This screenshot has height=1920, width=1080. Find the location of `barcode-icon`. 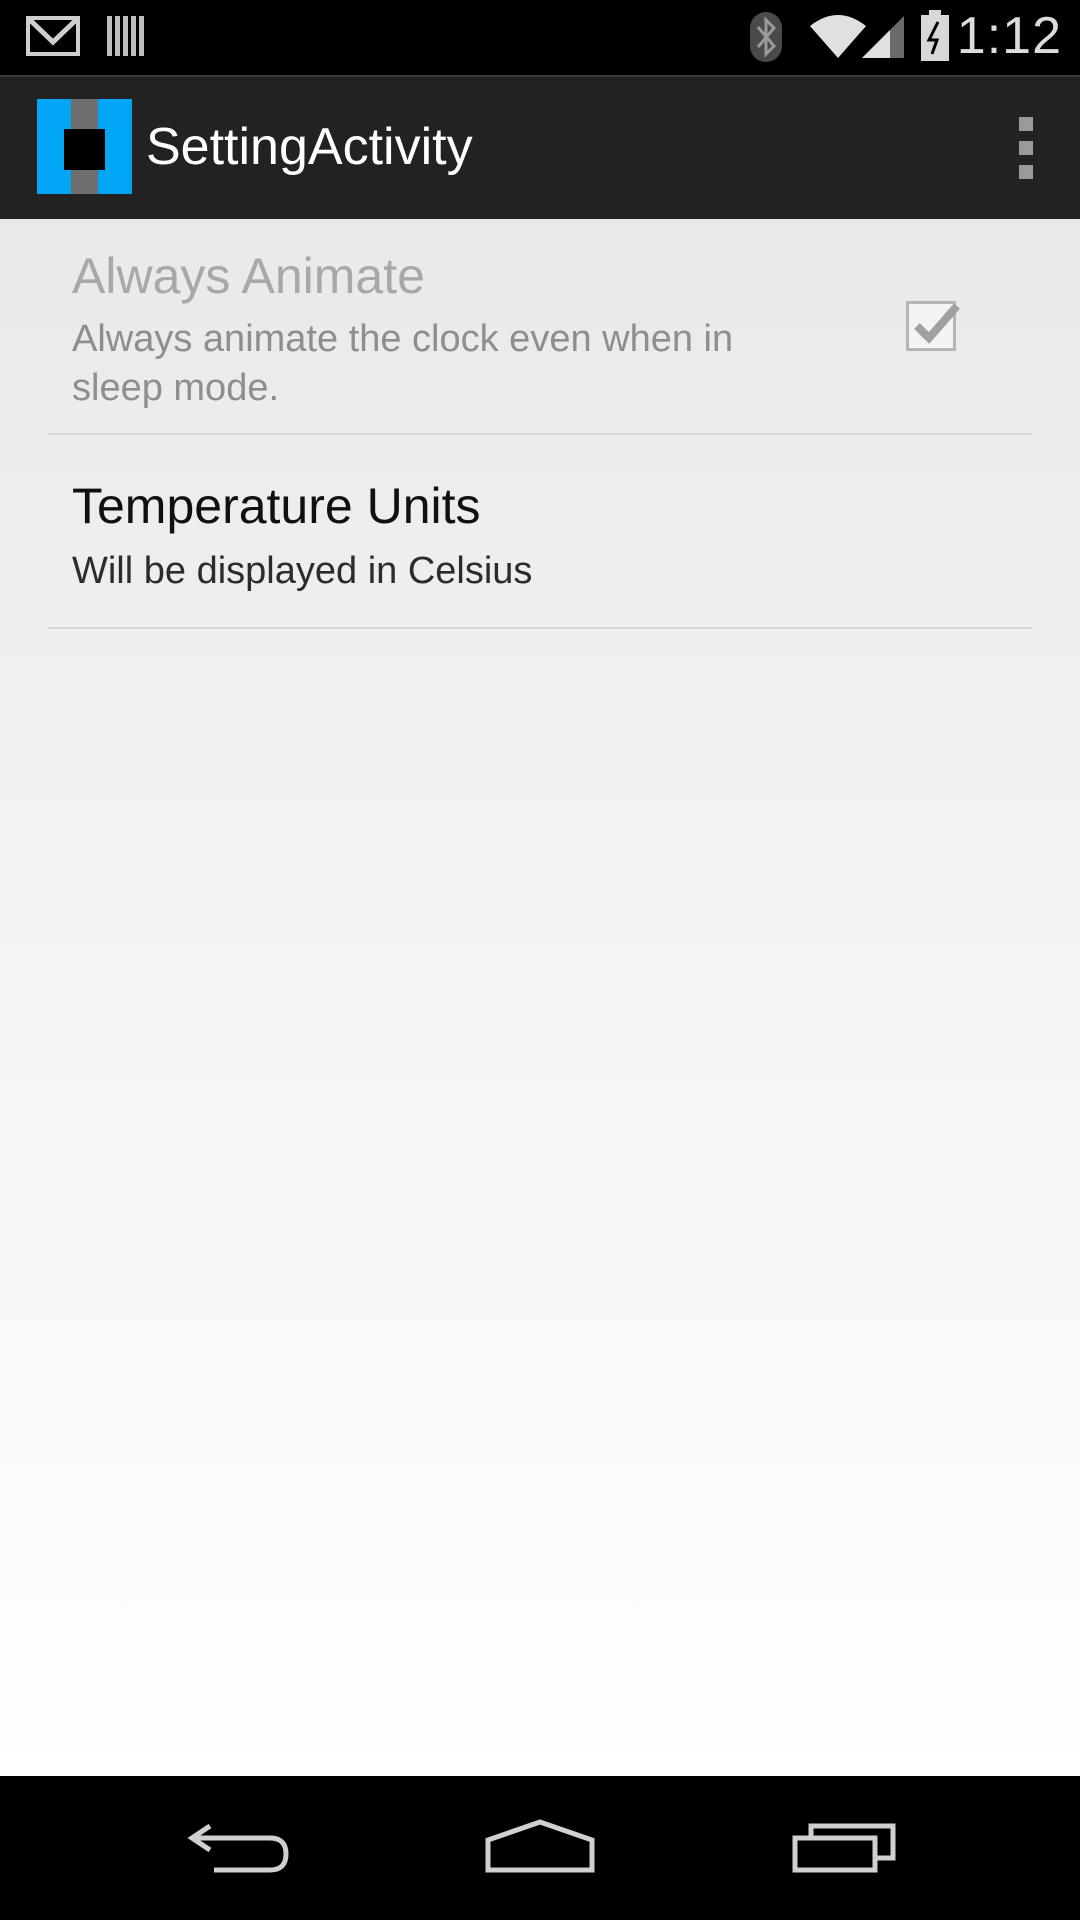

barcode-icon is located at coordinates (125, 36).